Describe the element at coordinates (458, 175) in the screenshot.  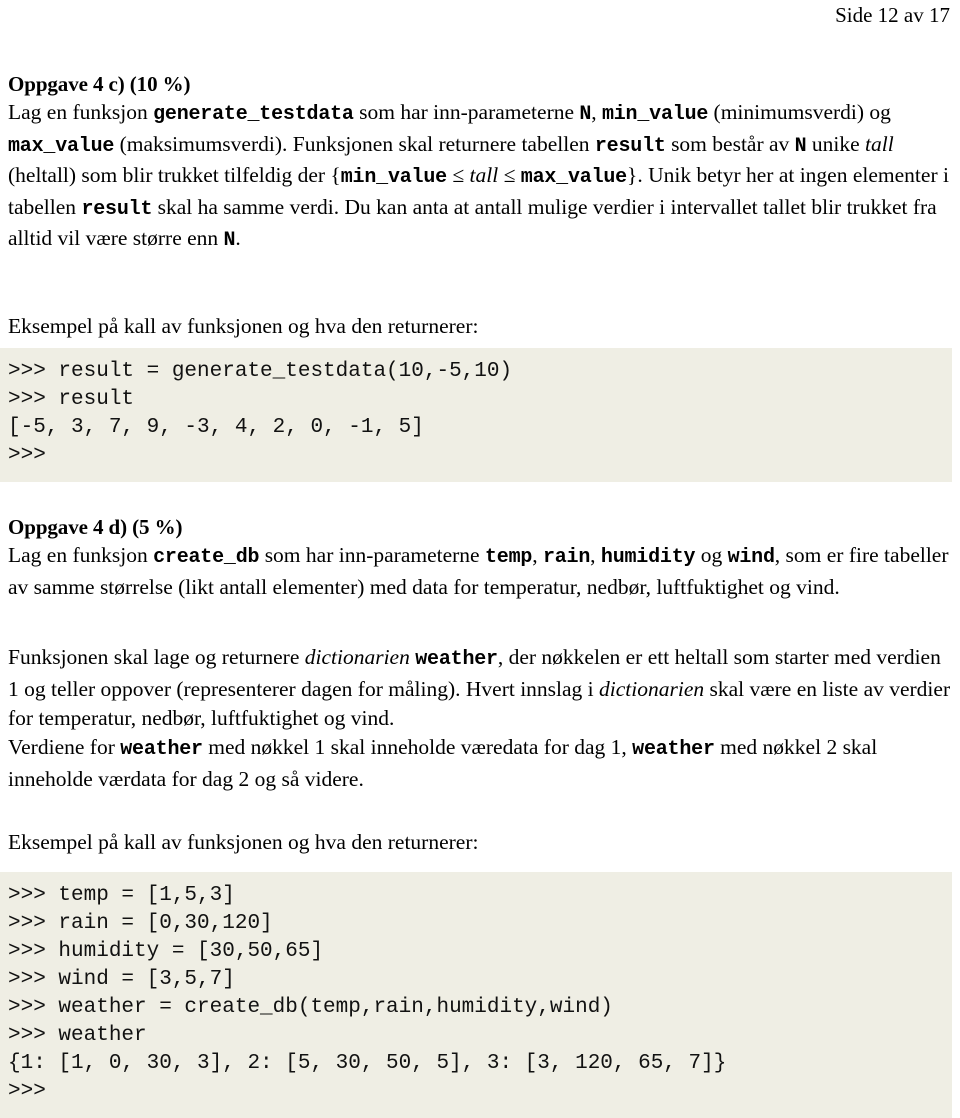
I see `less-equal-symbol: ≤` at that location.